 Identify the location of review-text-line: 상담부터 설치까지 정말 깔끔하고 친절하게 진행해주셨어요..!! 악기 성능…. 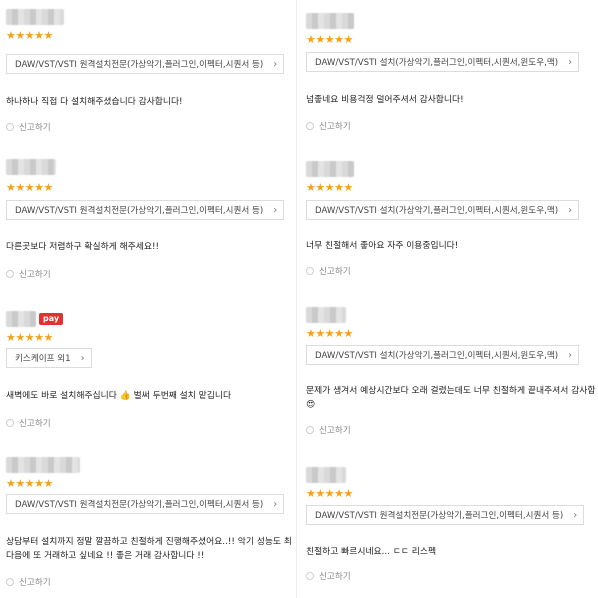
(149, 542).